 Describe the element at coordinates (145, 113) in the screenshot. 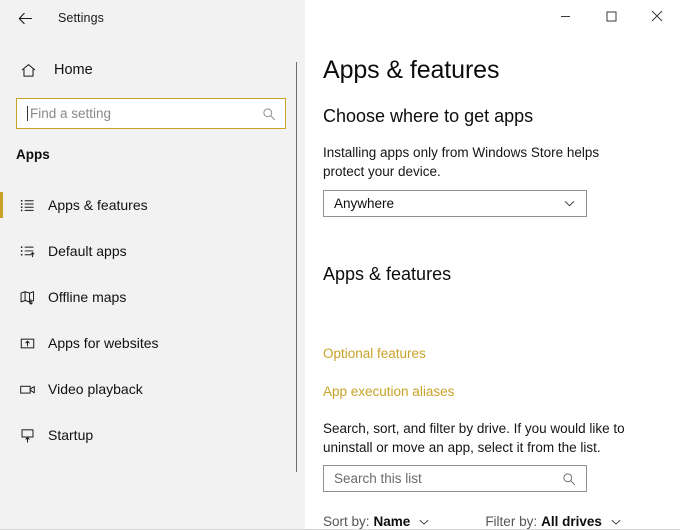

I see `search-input` at that location.